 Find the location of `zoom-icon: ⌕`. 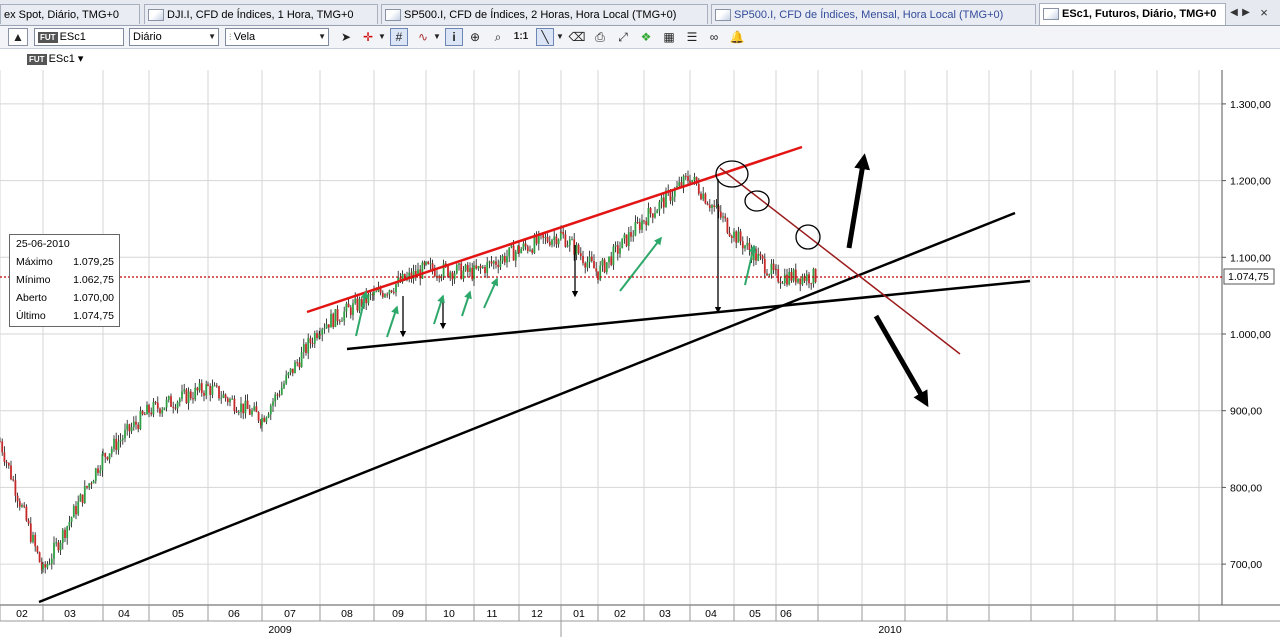

zoom-icon: ⌕ is located at coordinates (498, 37).